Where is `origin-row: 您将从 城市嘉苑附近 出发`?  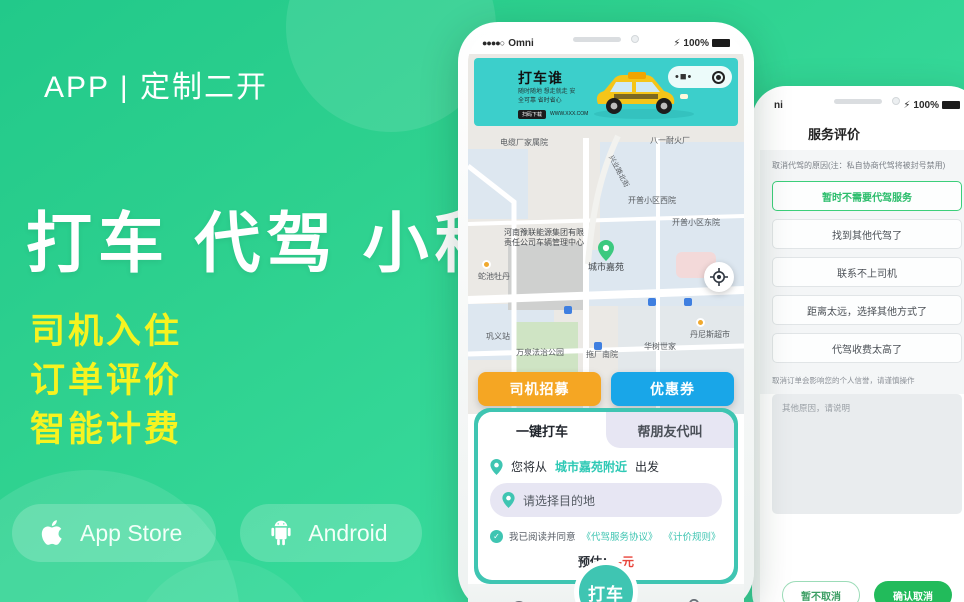
origin-row: 您将从 城市嘉苑附近 出发 is located at coordinates (606, 466).